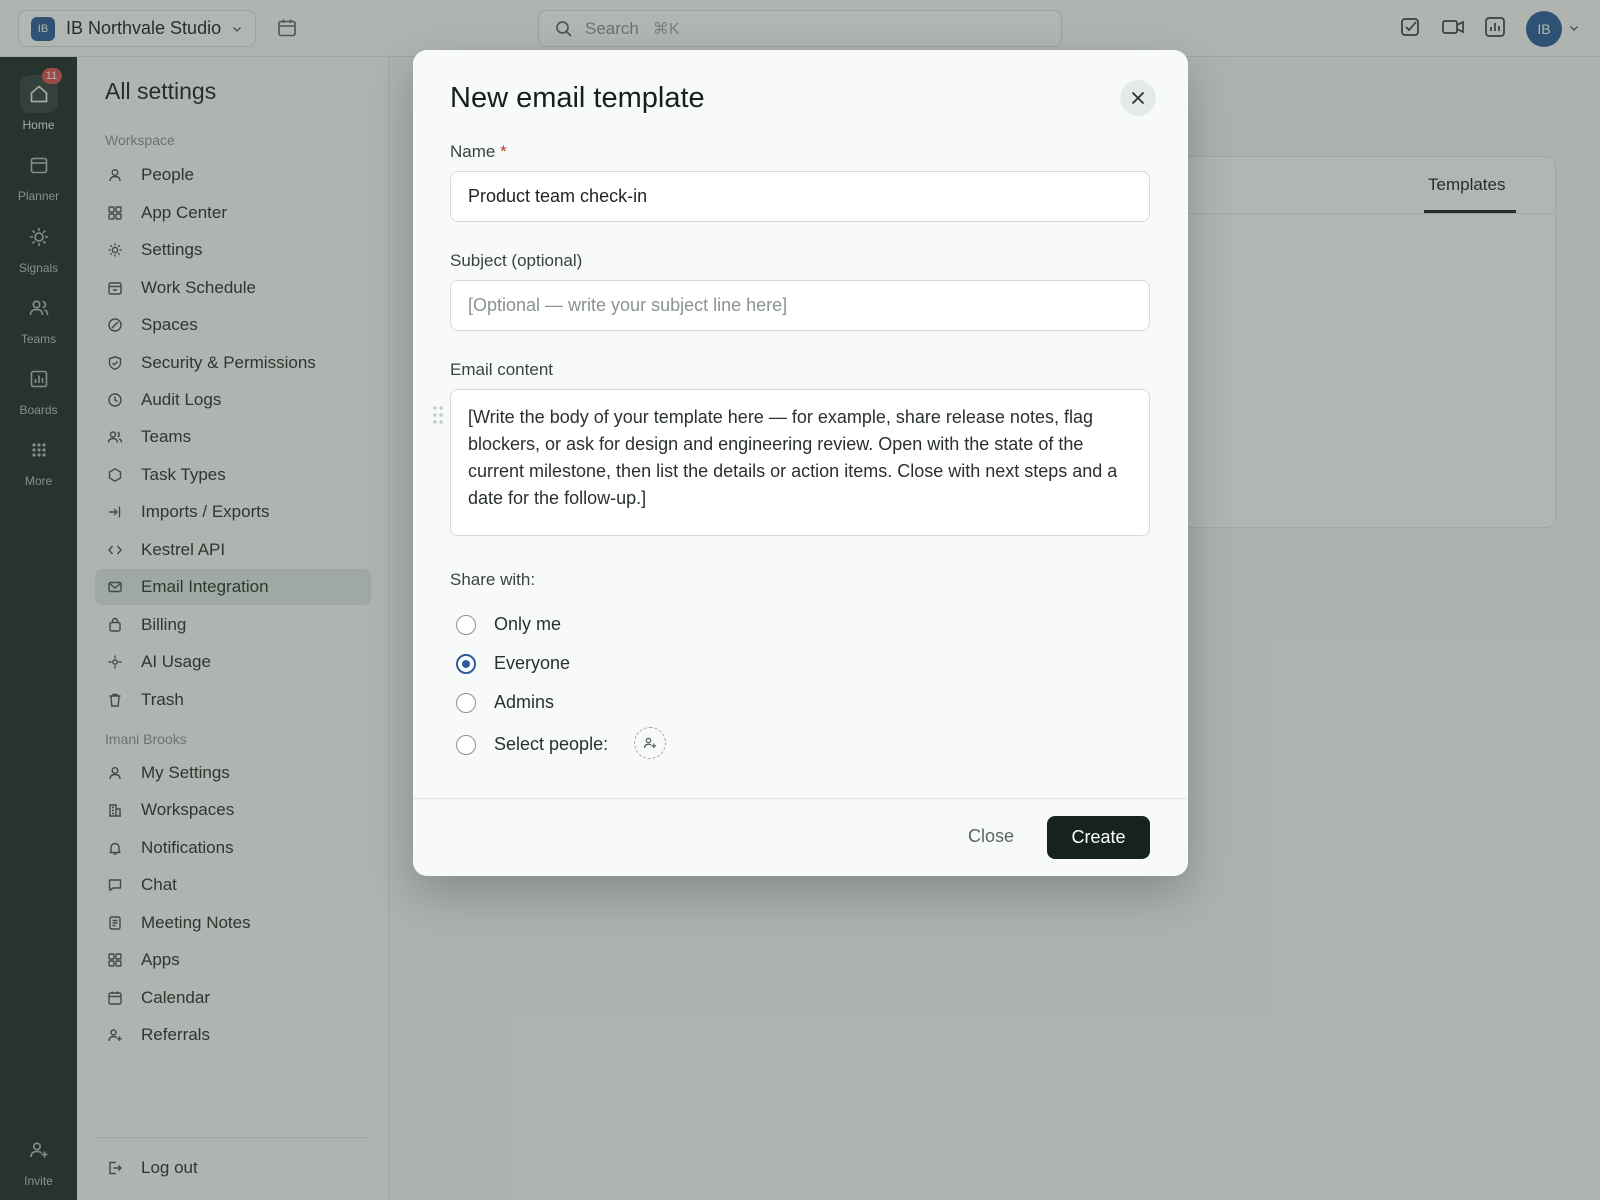 The image size is (1600, 1200). I want to click on close-dialog-button, so click(1138, 98).